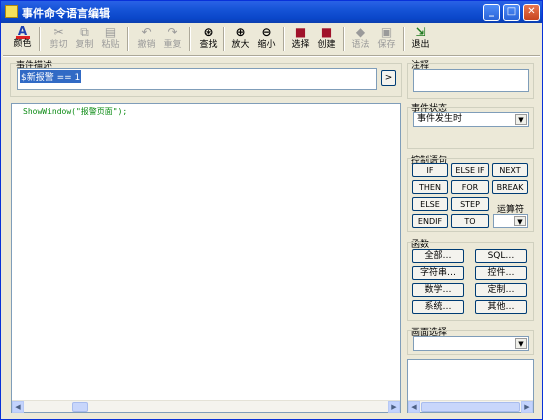 This screenshot has height=420, width=543. What do you see at coordinates (208, 45) in the screenshot?
I see `find-label: 查找` at bounding box center [208, 45].